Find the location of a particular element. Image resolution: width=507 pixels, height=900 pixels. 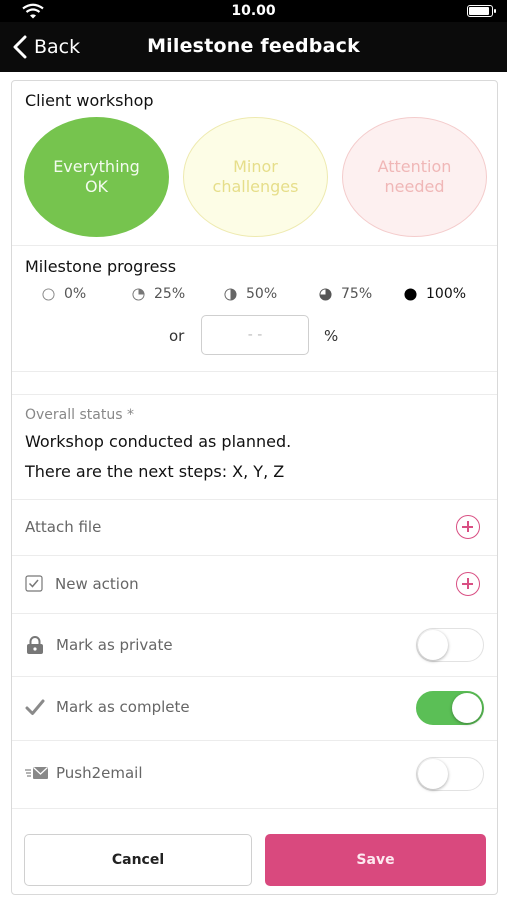

progress-option-50: 50% is located at coordinates (250, 294).